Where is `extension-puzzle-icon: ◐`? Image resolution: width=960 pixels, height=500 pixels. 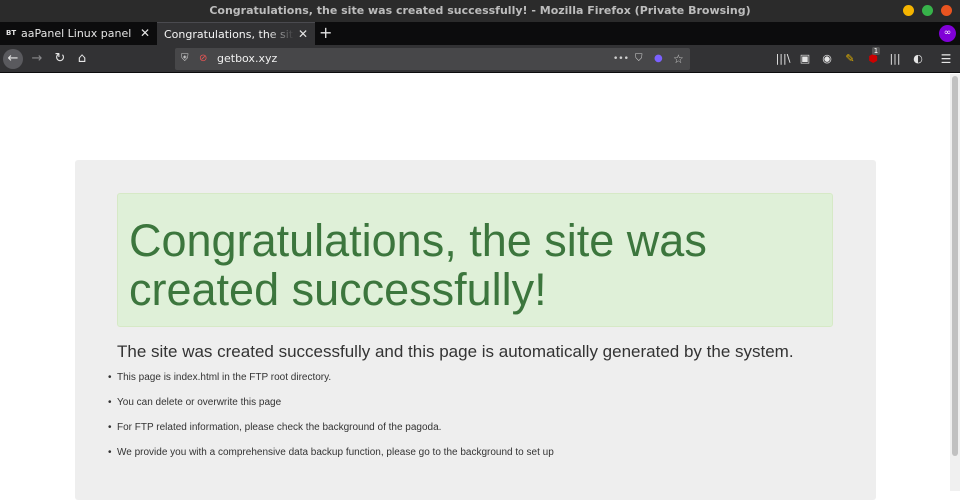
extension-puzzle-icon: ◐ is located at coordinates (918, 59).